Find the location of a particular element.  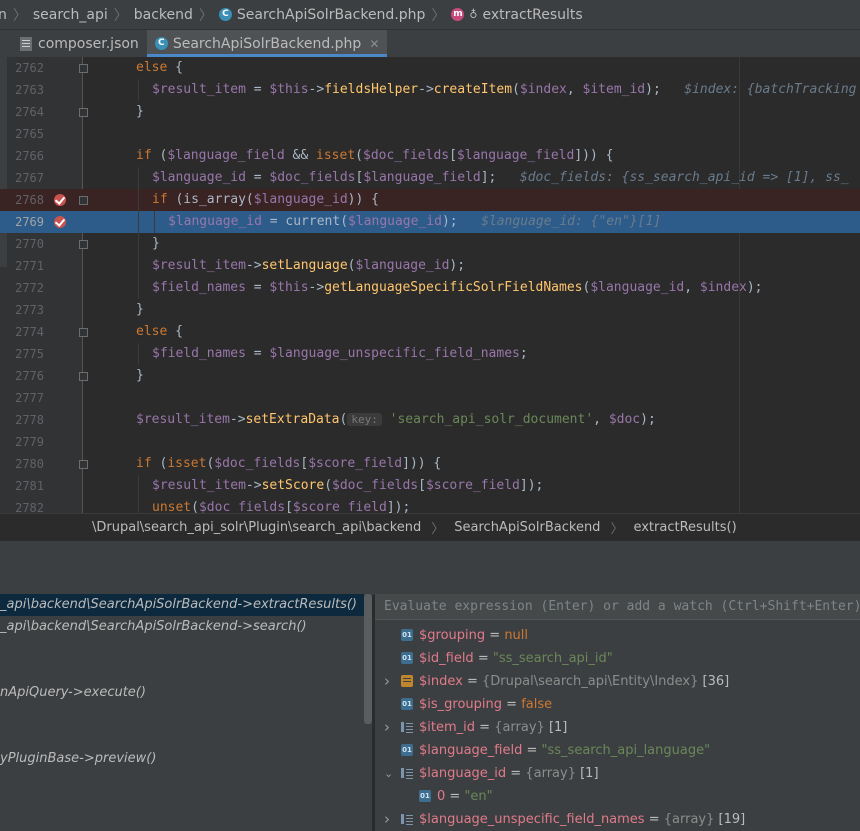

equals-sign: = is located at coordinates (472, 681).